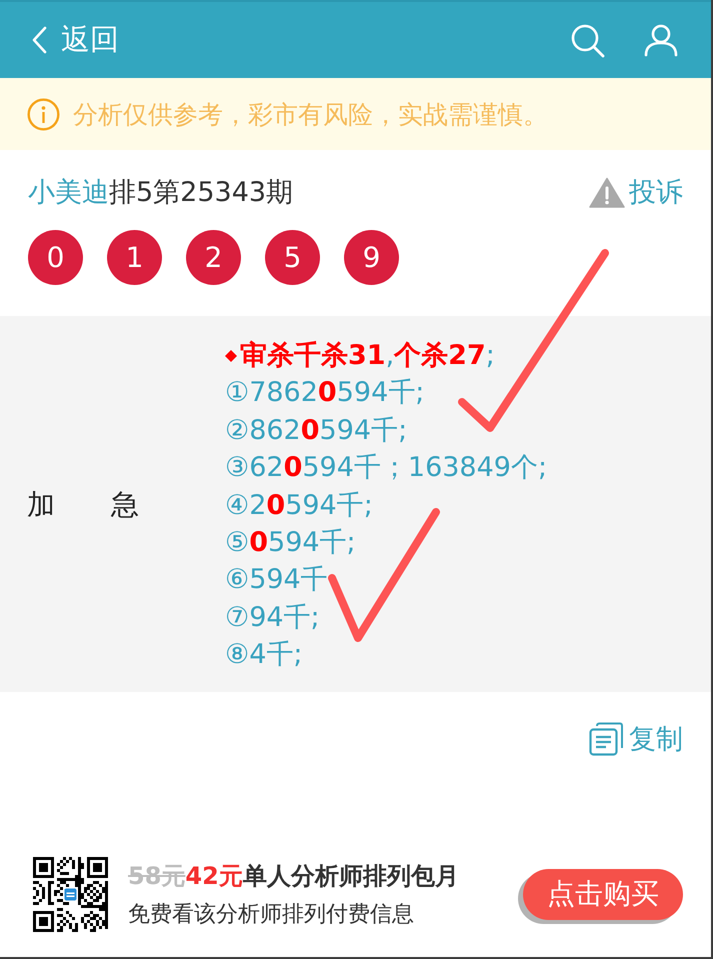 The height and width of the screenshot is (959, 713). What do you see at coordinates (157, 876) in the screenshot?
I see `original-price: 58元` at bounding box center [157, 876].